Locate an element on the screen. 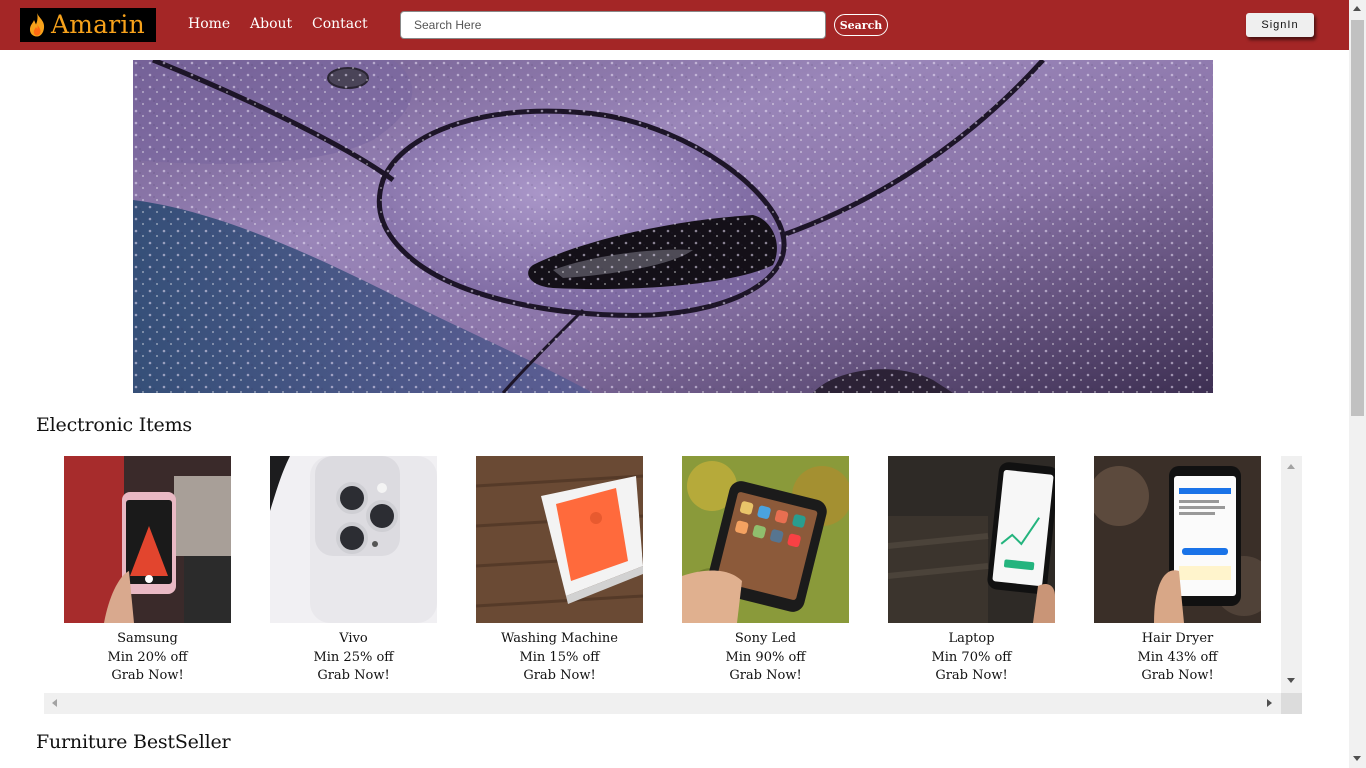 Image resolution: width=1366 pixels, height=768 pixels. product-image-samsung is located at coordinates (147, 539).